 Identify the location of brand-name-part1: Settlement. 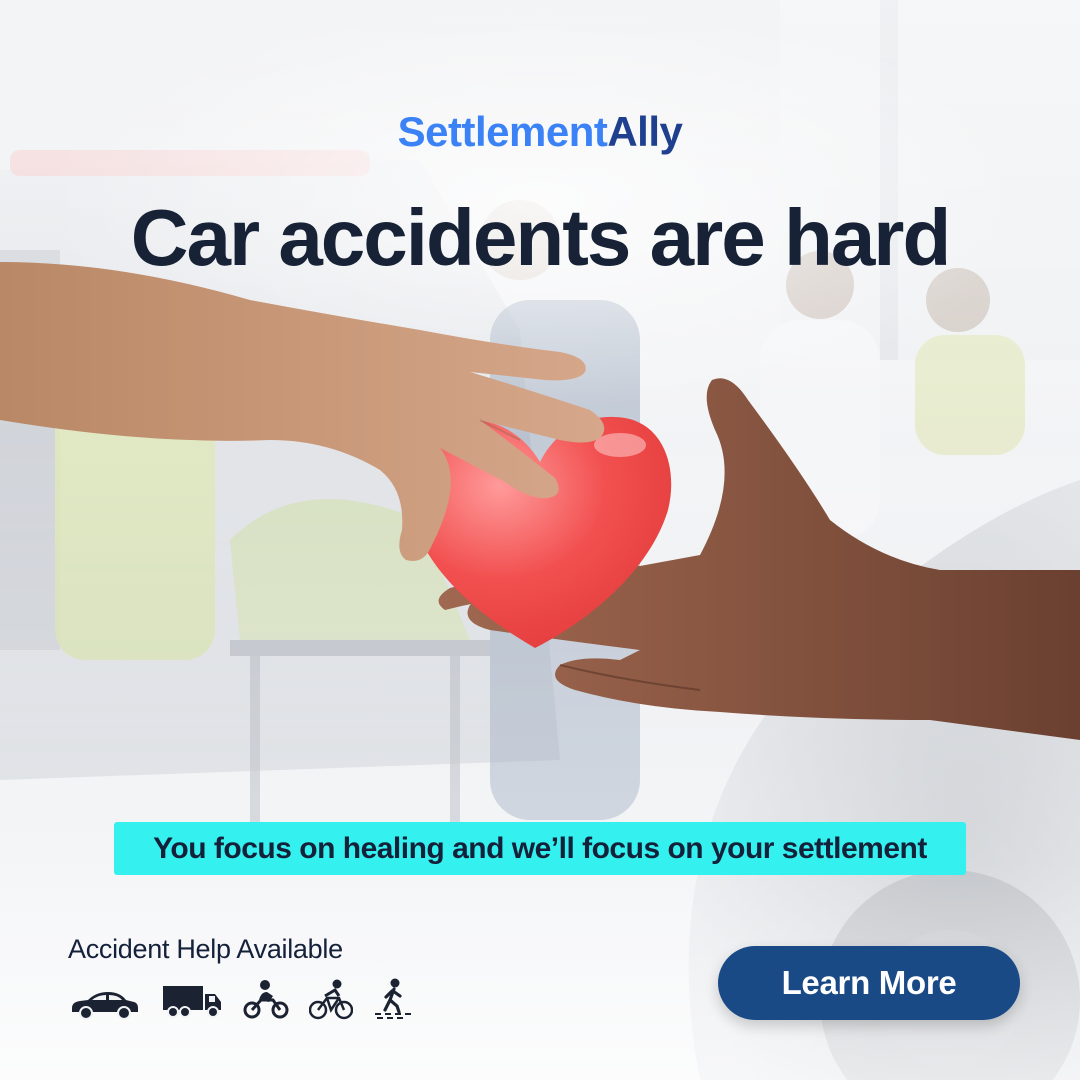
(502, 131).